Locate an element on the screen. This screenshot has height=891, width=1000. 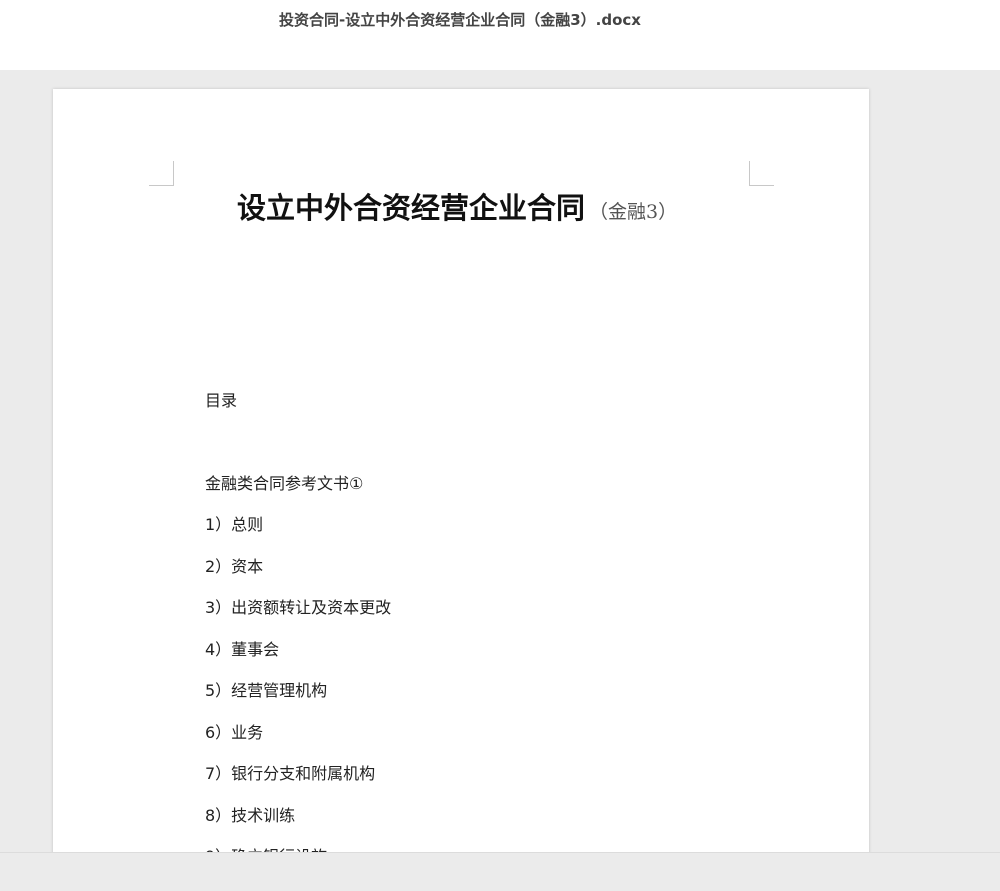
document-heading: 设立中外合资经营企业合同 （金融3） is located at coordinates (457, 206).